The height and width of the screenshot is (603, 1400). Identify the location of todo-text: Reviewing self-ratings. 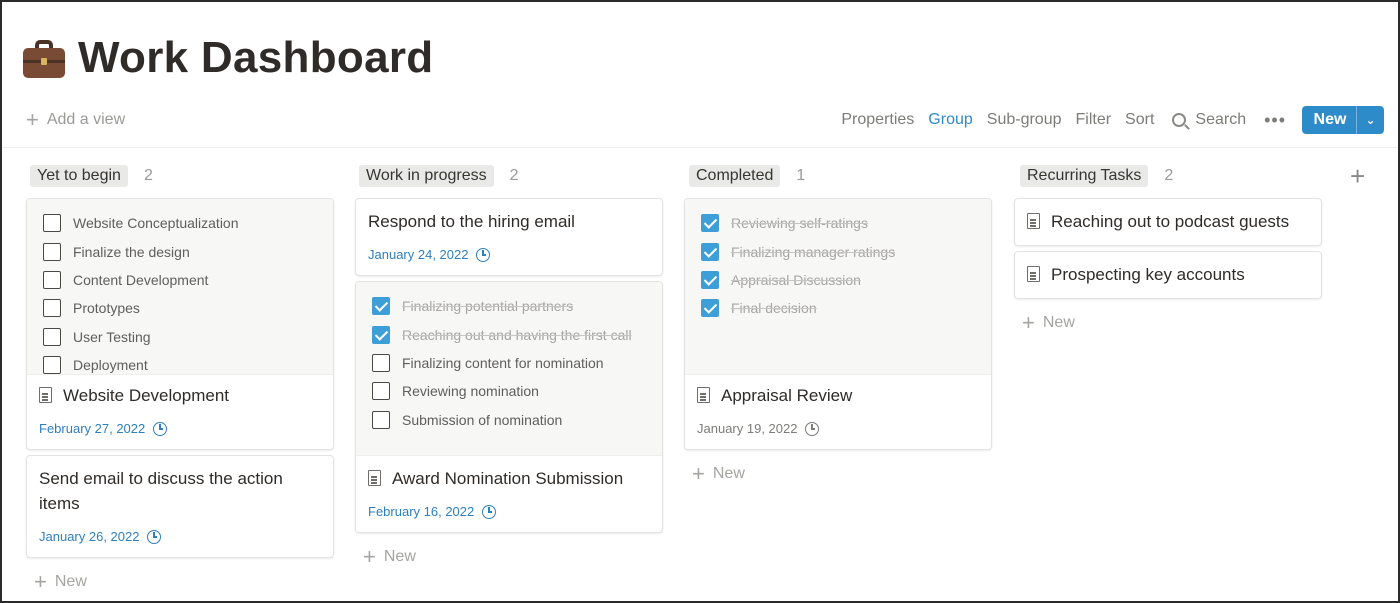
(799, 223).